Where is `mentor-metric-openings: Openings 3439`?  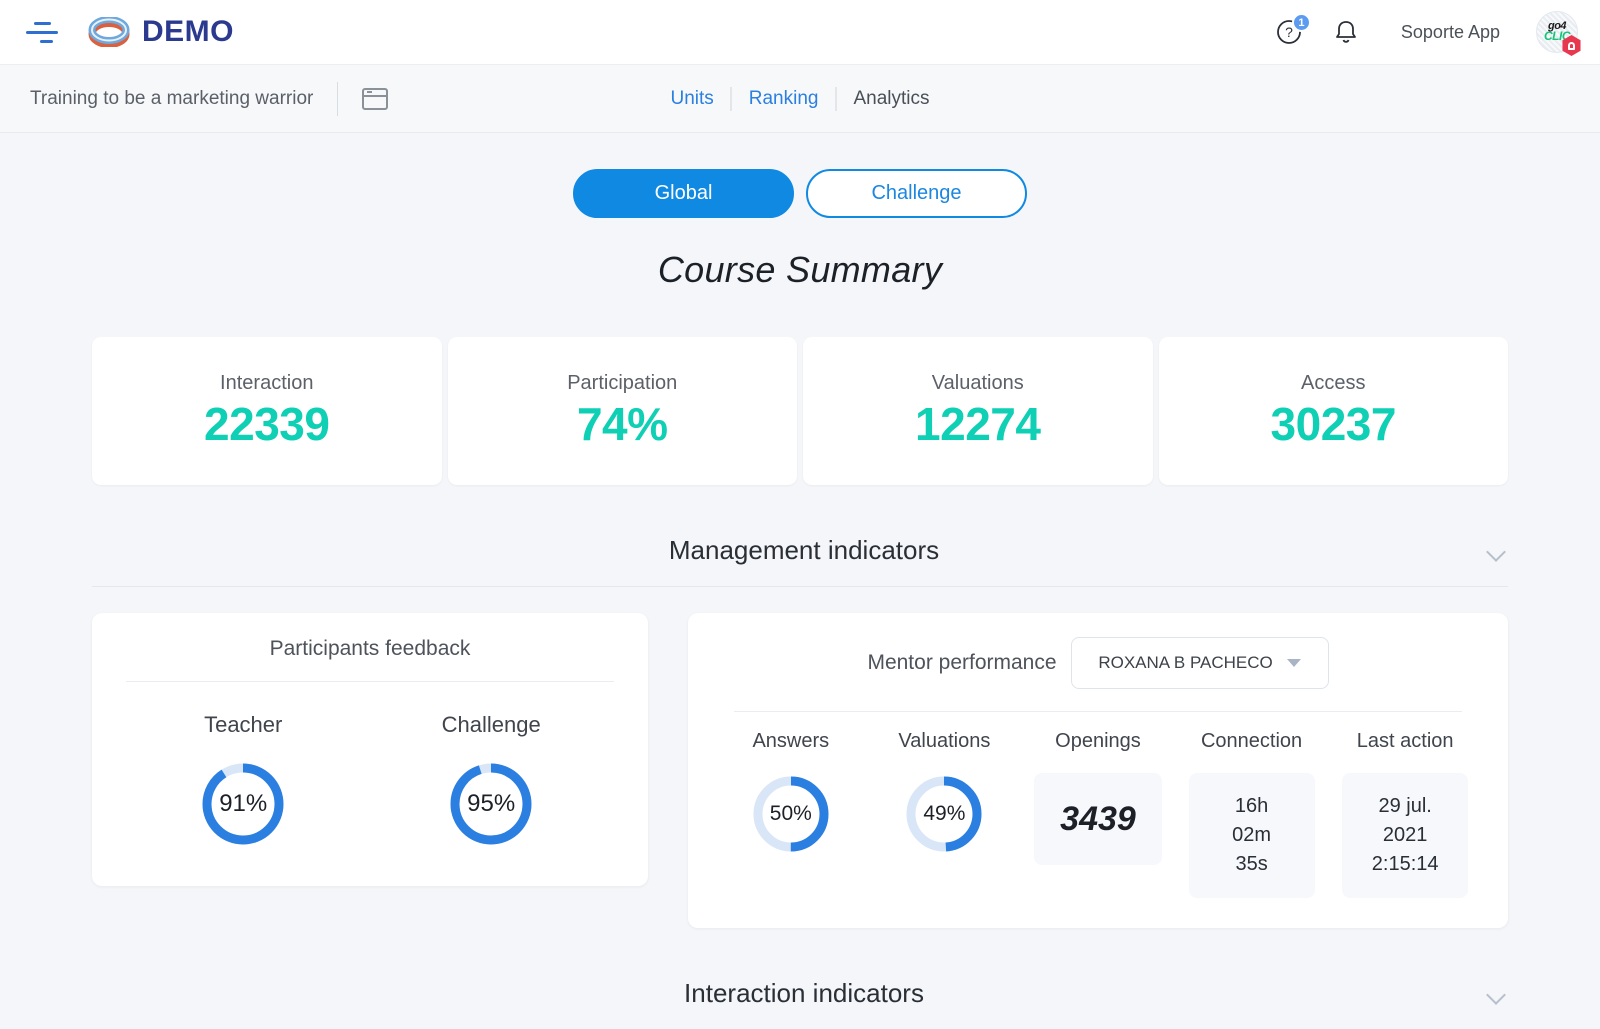 mentor-metric-openings: Openings 3439 is located at coordinates (1098, 814).